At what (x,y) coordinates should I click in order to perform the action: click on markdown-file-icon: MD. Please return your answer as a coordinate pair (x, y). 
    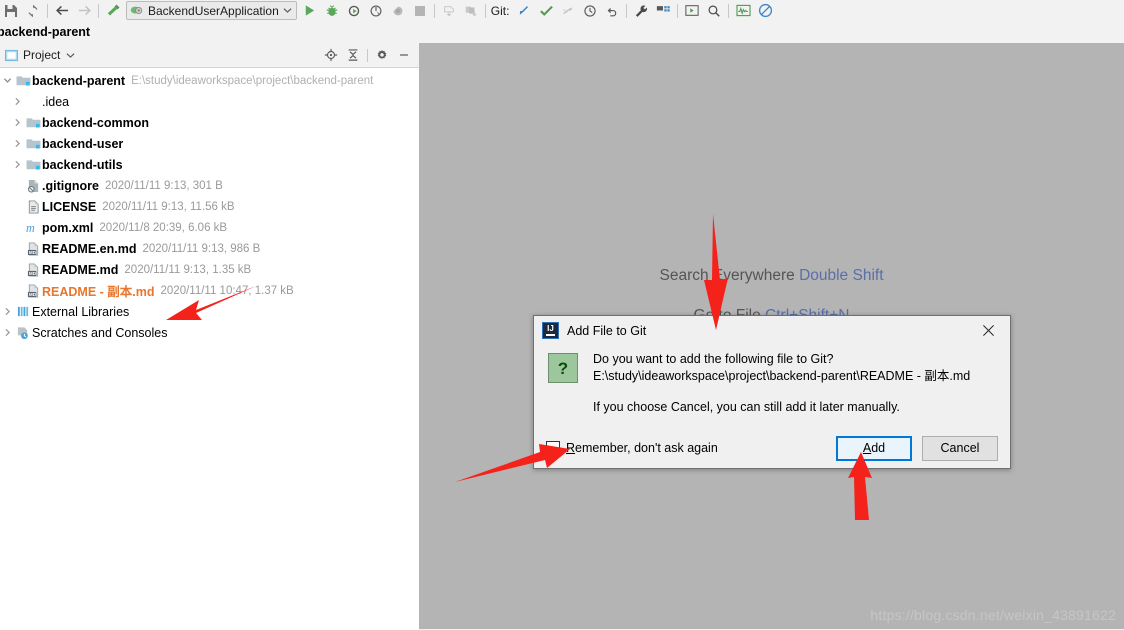
    Looking at the image, I should click on (33, 269).